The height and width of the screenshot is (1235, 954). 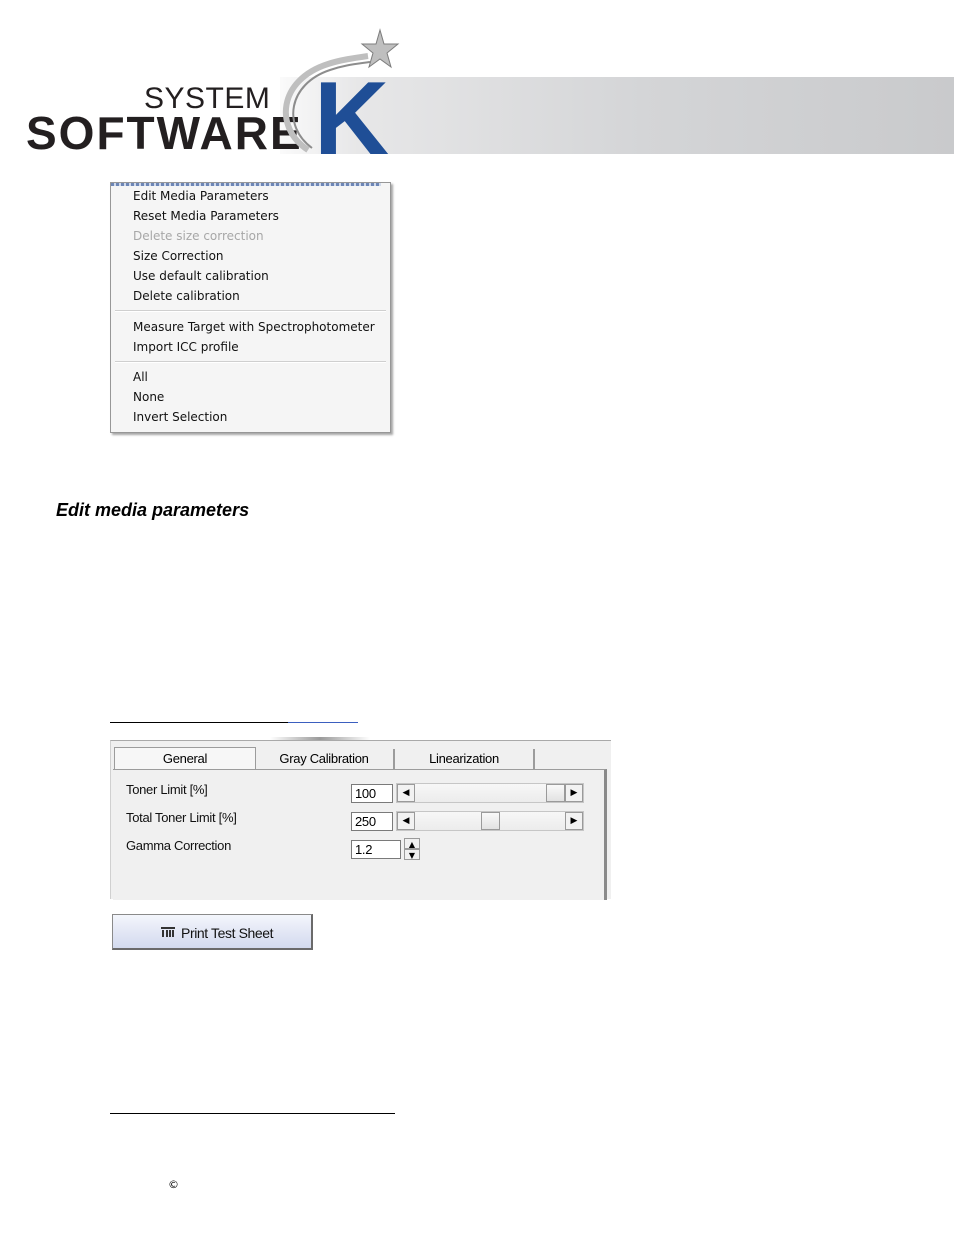 I want to click on menu-item-delete-size-correction: Delete size correction, so click(x=198, y=236).